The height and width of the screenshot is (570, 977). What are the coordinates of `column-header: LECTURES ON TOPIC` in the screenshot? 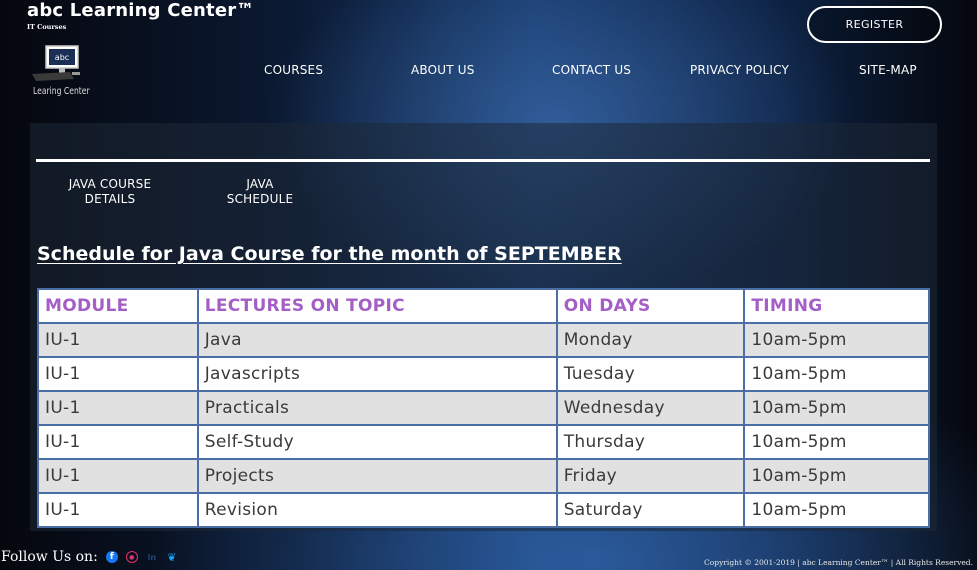 It's located at (377, 306).